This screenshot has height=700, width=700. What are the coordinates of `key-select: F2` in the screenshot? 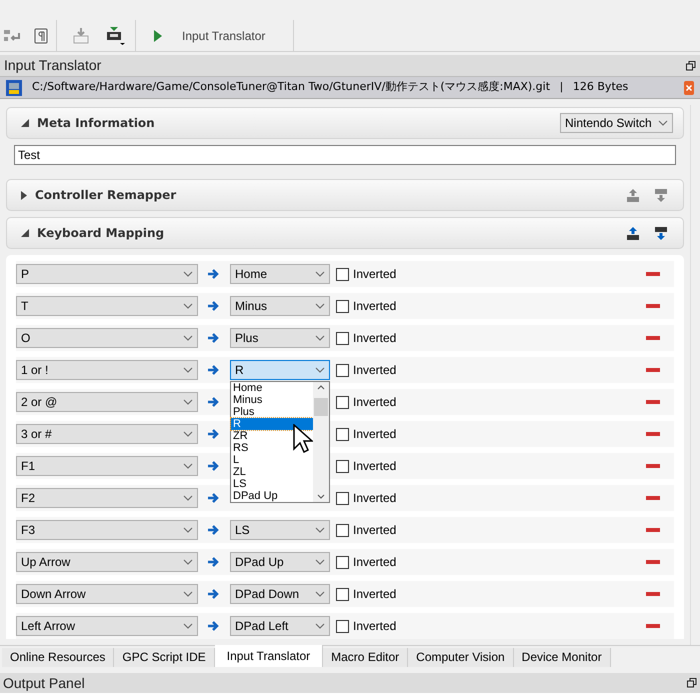 It's located at (107, 498).